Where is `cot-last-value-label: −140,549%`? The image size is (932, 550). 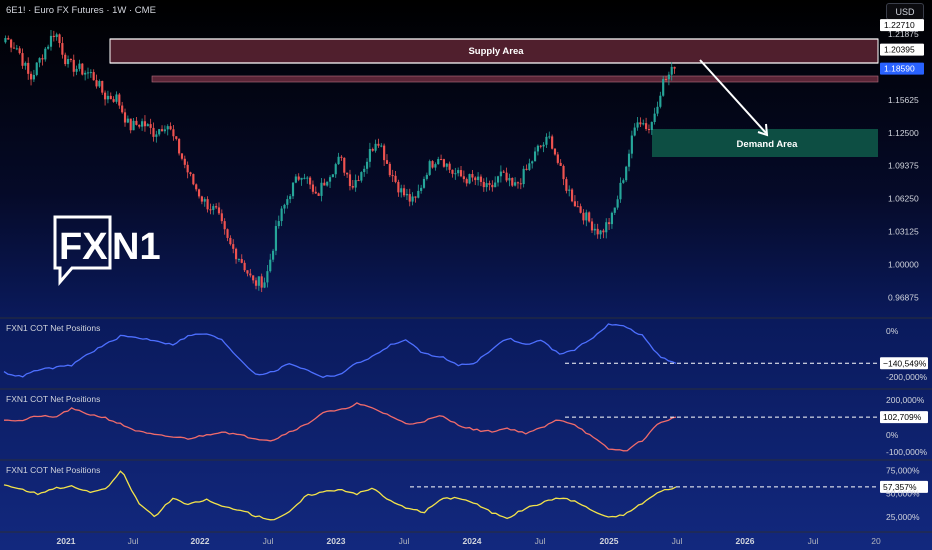 cot-last-value-label: −140,549% is located at coordinates (905, 363).